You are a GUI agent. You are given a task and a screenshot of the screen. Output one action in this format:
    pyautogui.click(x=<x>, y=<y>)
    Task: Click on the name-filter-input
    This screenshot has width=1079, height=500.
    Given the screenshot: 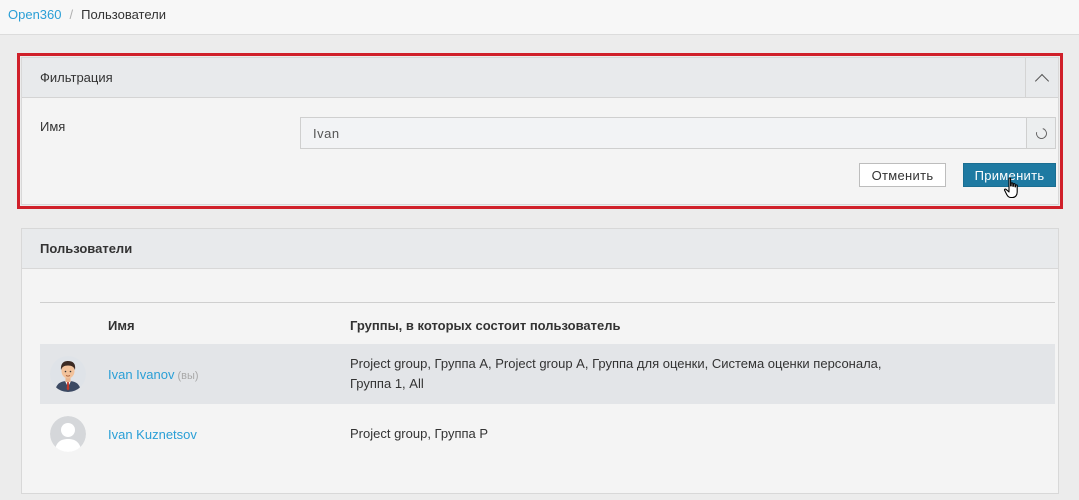 What is the action you would take?
    pyautogui.click(x=663, y=133)
    